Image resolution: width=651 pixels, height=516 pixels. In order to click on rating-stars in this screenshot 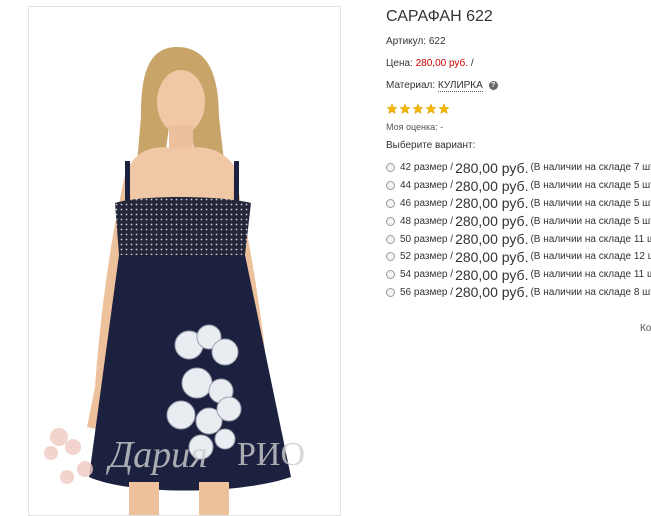, I will do `click(418, 109)`.